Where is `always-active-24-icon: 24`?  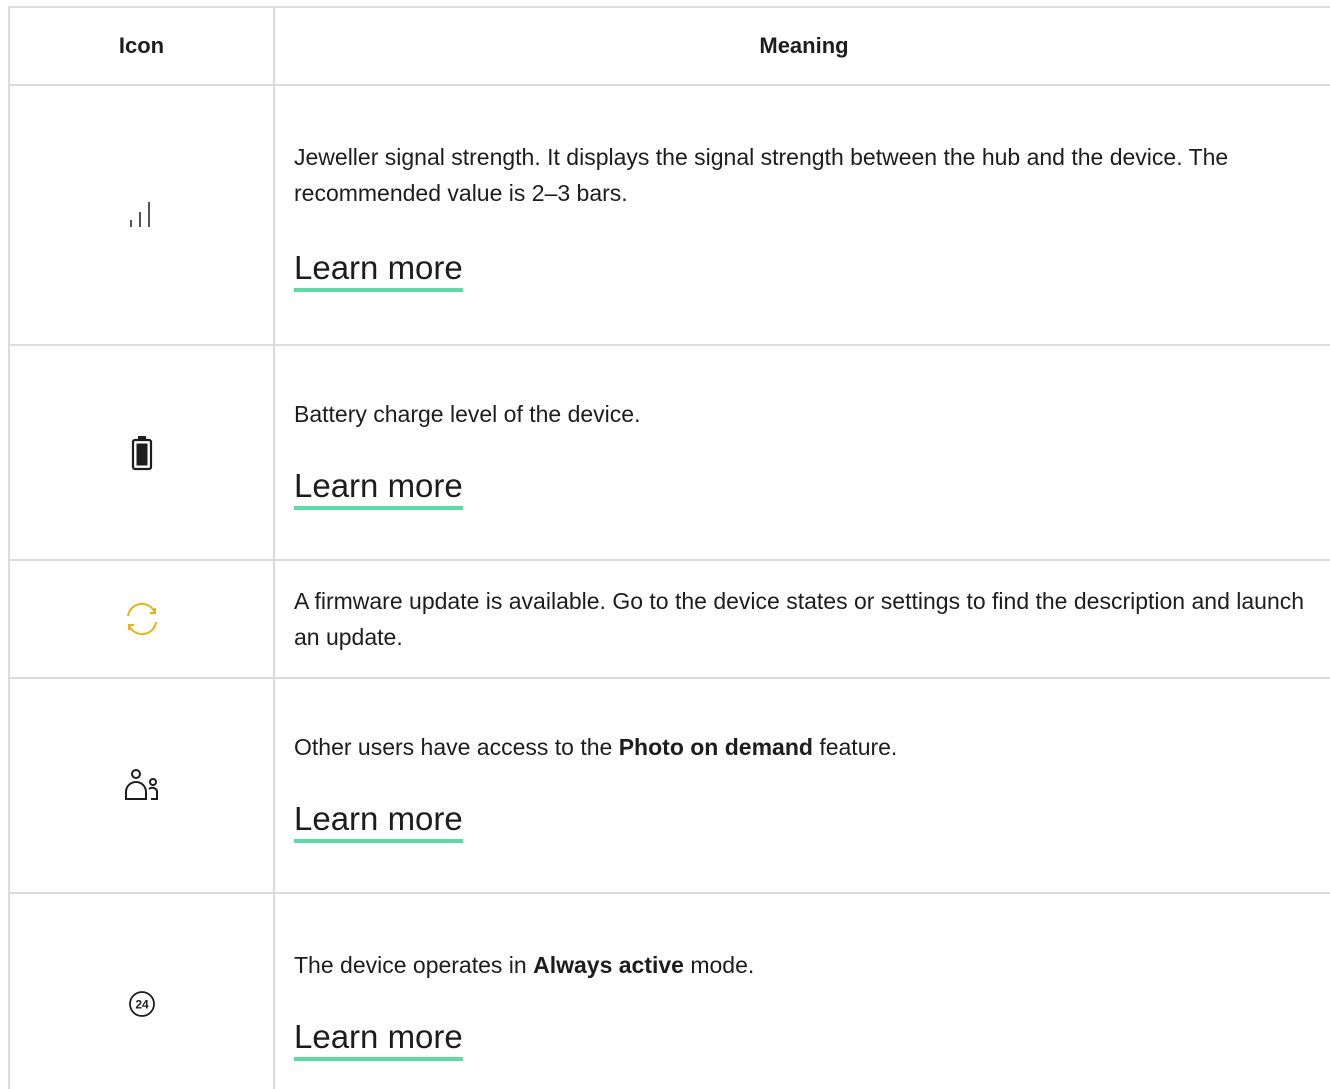
always-active-24-icon: 24 is located at coordinates (142, 1004).